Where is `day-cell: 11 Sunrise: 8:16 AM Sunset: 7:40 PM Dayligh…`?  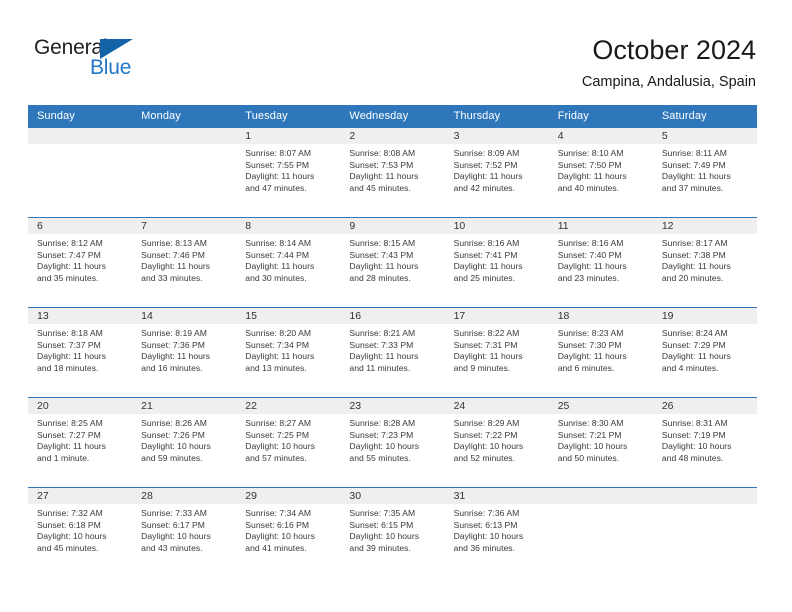 day-cell: 11 Sunrise: 8:16 AM Sunset: 7:40 PM Dayligh… is located at coordinates (600, 262).